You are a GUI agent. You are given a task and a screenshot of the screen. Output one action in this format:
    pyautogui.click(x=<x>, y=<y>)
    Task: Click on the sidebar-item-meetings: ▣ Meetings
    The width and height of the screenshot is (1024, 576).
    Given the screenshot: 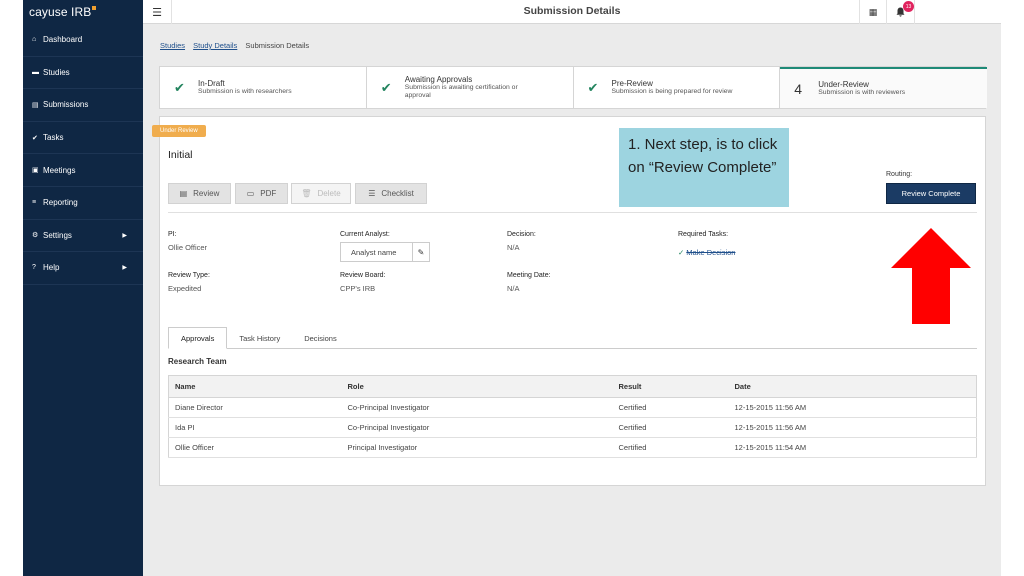 What is the action you would take?
    pyautogui.click(x=83, y=170)
    